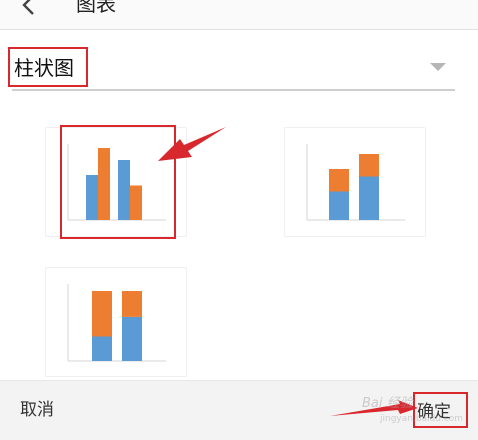  What do you see at coordinates (48, 67) in the screenshot?
I see `annotation-highlight-select` at bounding box center [48, 67].